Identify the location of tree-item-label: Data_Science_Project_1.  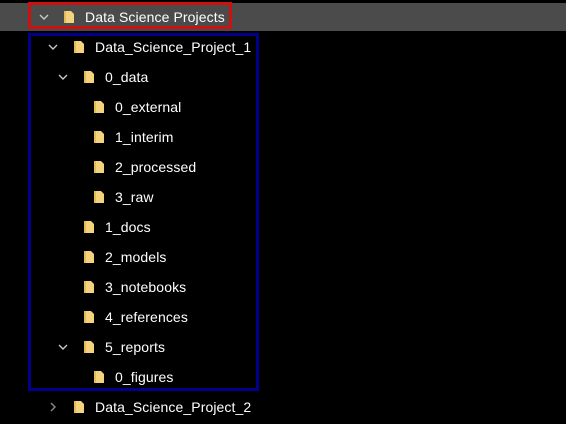
(173, 47).